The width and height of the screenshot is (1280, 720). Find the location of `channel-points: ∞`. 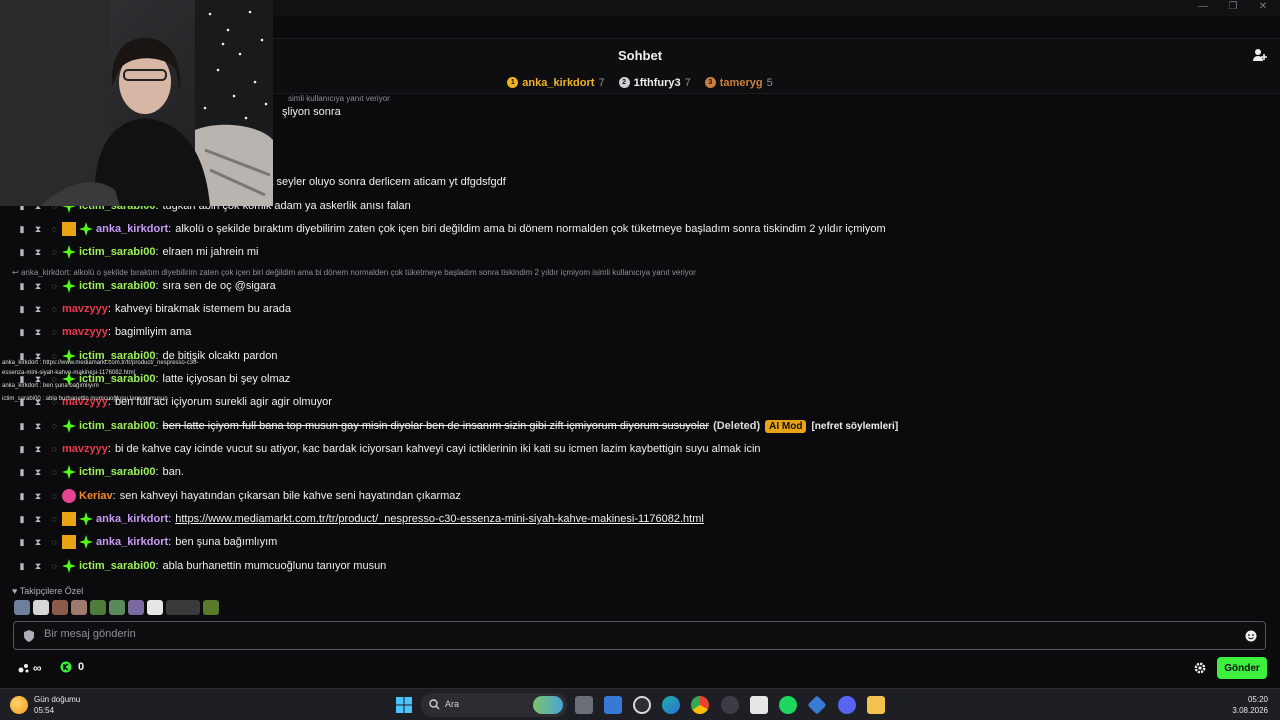

channel-points: ∞ is located at coordinates (30, 668).